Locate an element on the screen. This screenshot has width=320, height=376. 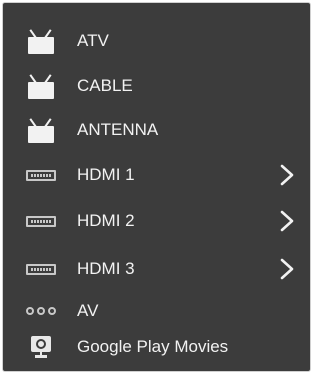
menu-item-antenna: ANTENNA is located at coordinates (156, 130).